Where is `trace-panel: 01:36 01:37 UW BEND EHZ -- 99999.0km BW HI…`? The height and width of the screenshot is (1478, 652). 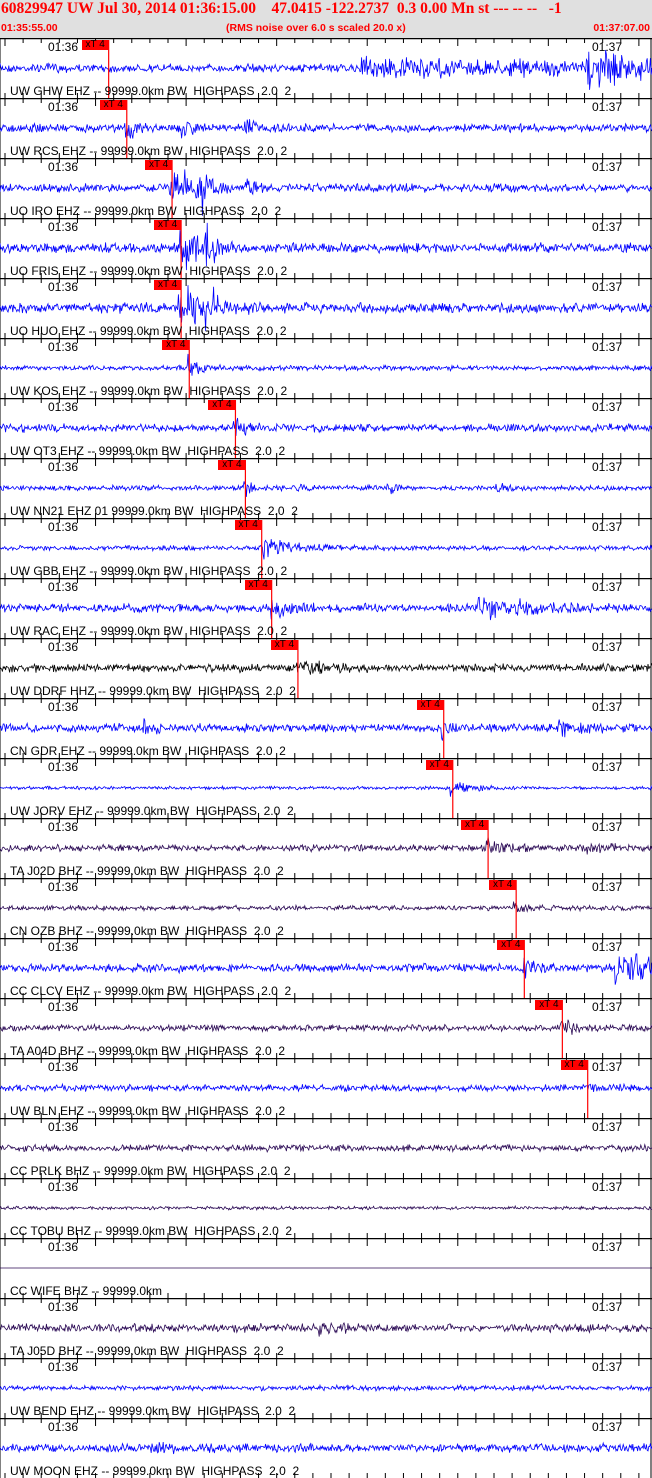
trace-panel: 01:36 01:37 UW BEND EHZ -- 99999.0km BW HI… is located at coordinates (326, 1388).